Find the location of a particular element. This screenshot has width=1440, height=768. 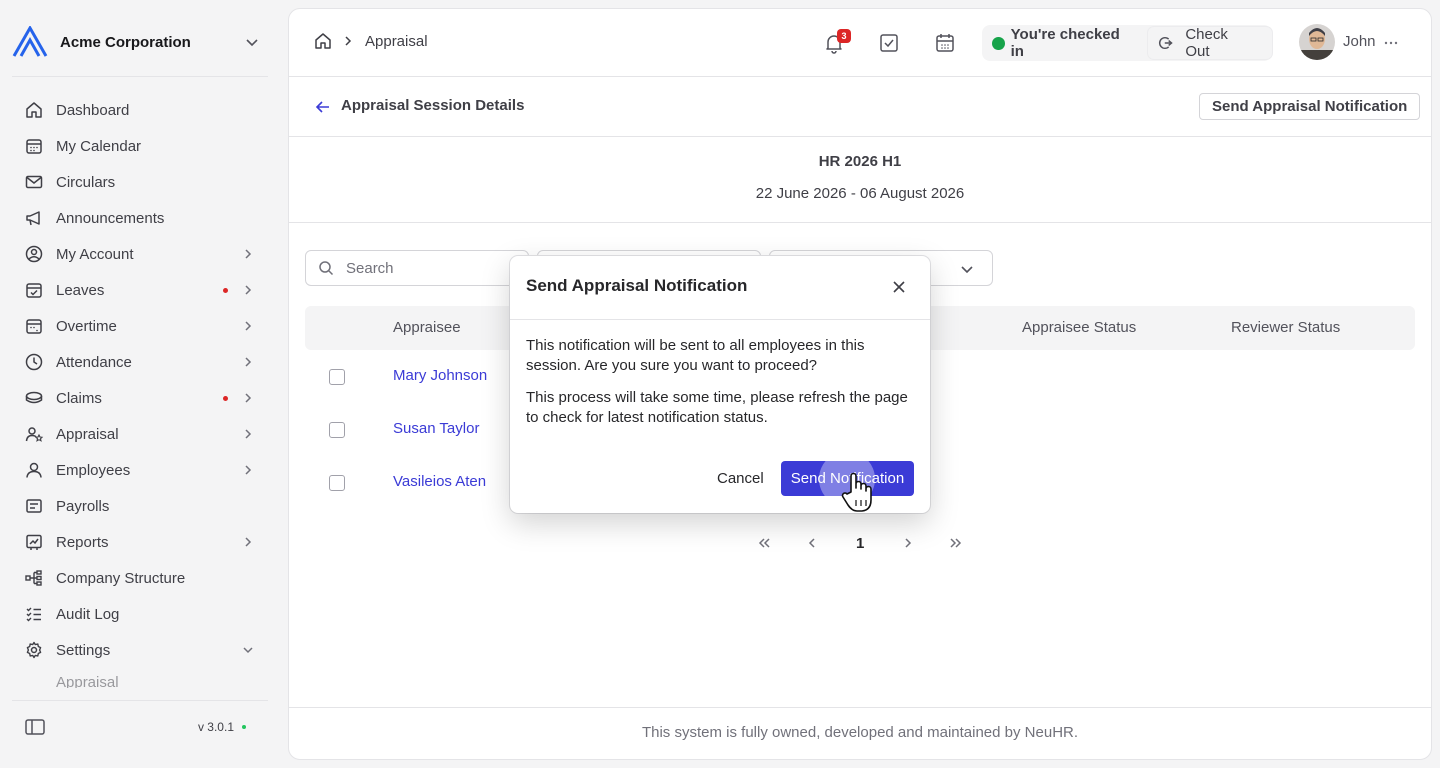

search-icon is located at coordinates (326, 268).